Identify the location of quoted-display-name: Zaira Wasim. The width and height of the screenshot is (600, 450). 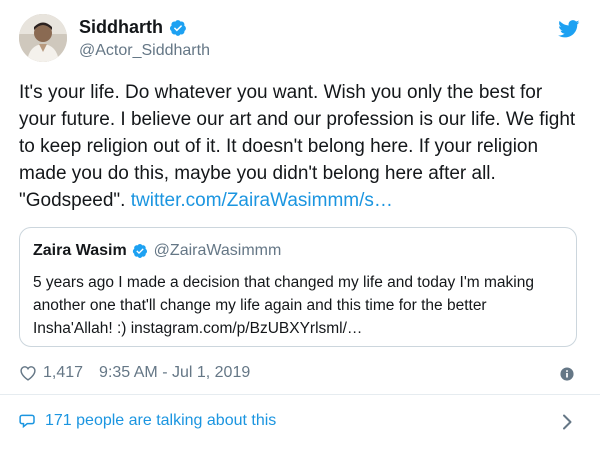
(80, 250).